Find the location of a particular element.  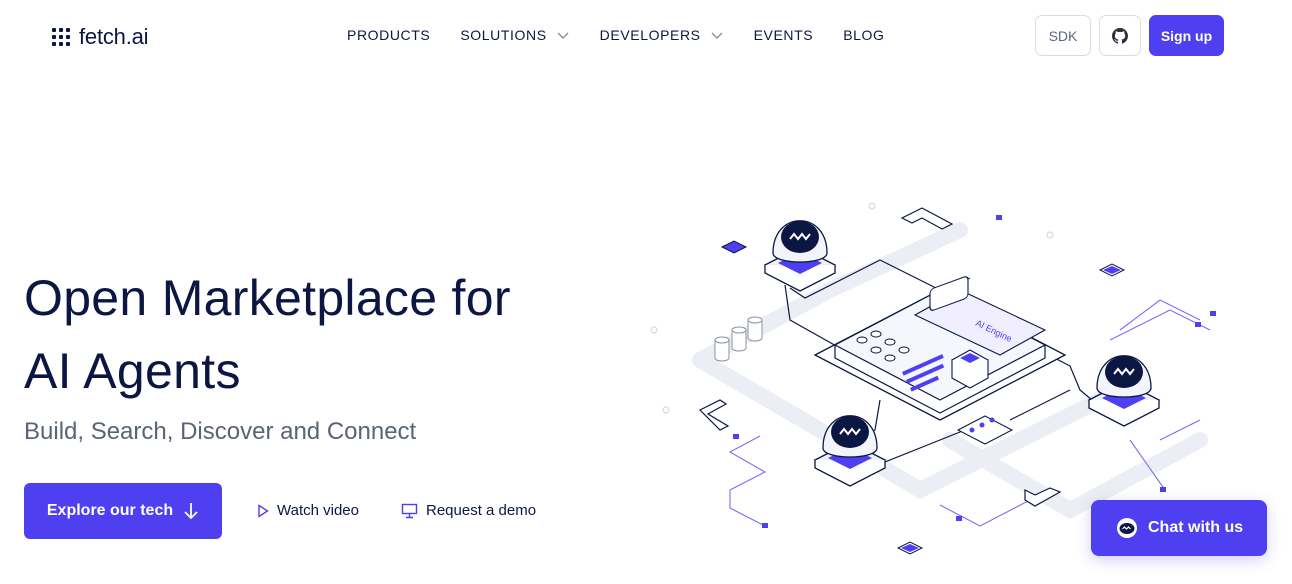

fetch-logo-icon is located at coordinates (61, 37).